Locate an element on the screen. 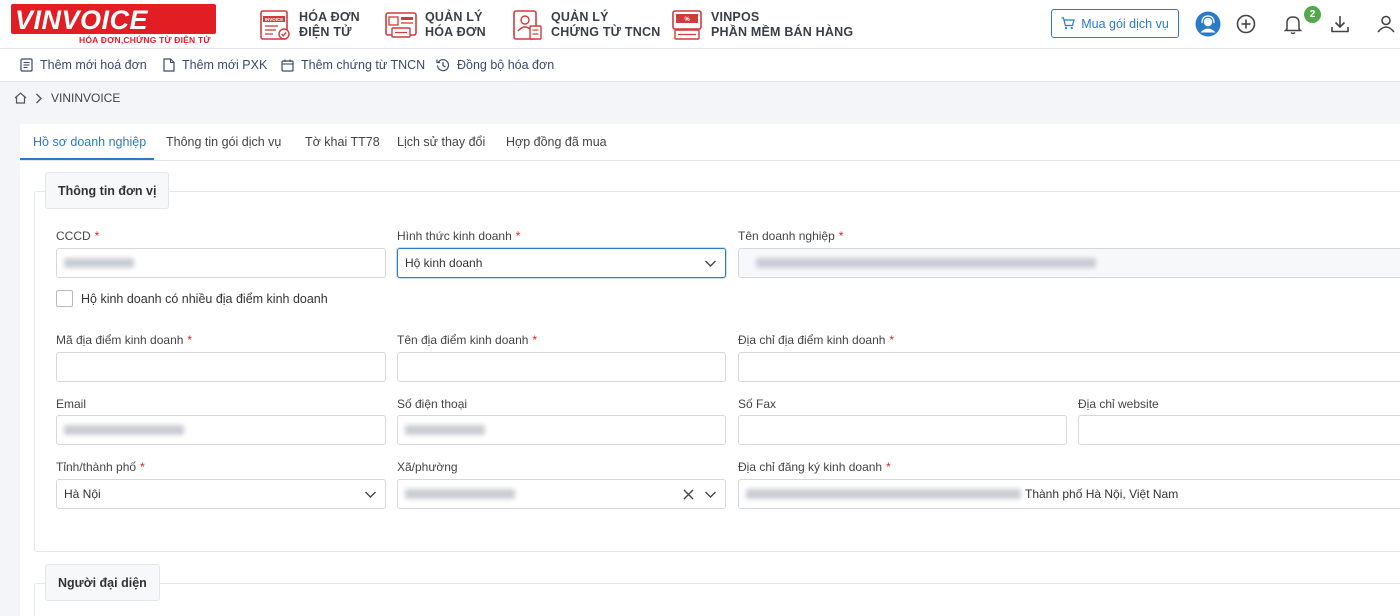 Image resolution: width=1400 pixels, height=616 pixels. company-name-input is located at coordinates (1069, 263).